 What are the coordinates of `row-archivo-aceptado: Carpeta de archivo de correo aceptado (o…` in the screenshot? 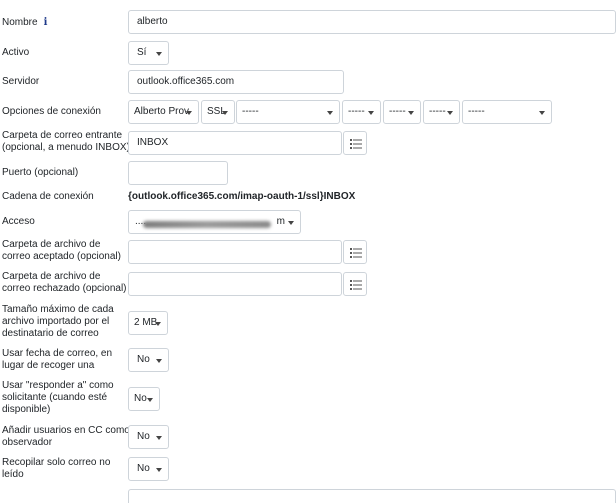 It's located at (308, 252).